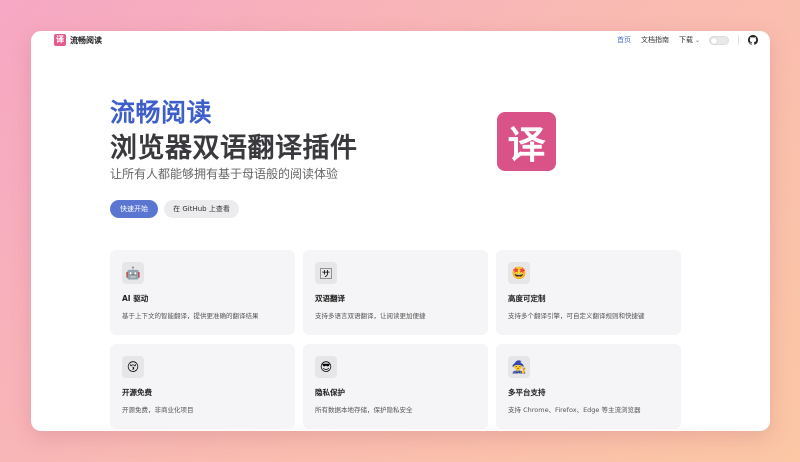 This screenshot has height=462, width=800. Describe the element at coordinates (574, 410) in the screenshot. I see `feature-desc: 支持 Chrome、Firefox、Edge 等主流浏览器` at that location.